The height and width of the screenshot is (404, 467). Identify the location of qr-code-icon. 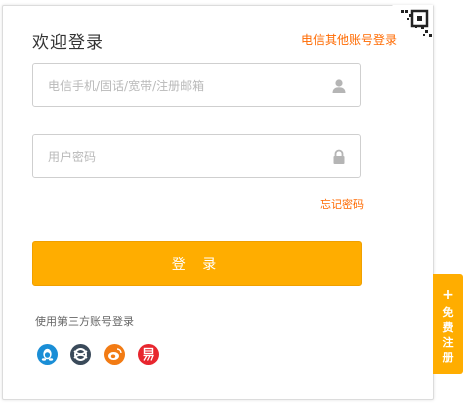
(412, 25).